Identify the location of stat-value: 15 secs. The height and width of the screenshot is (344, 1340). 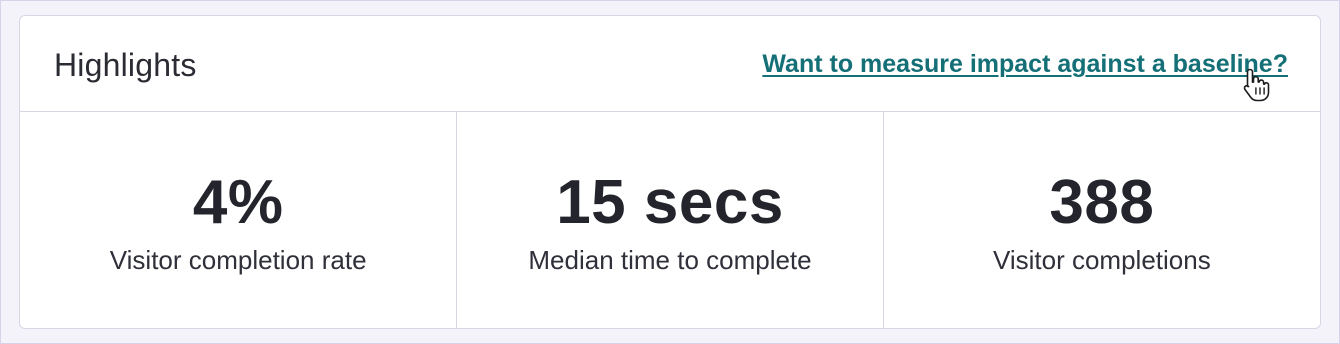
(670, 202).